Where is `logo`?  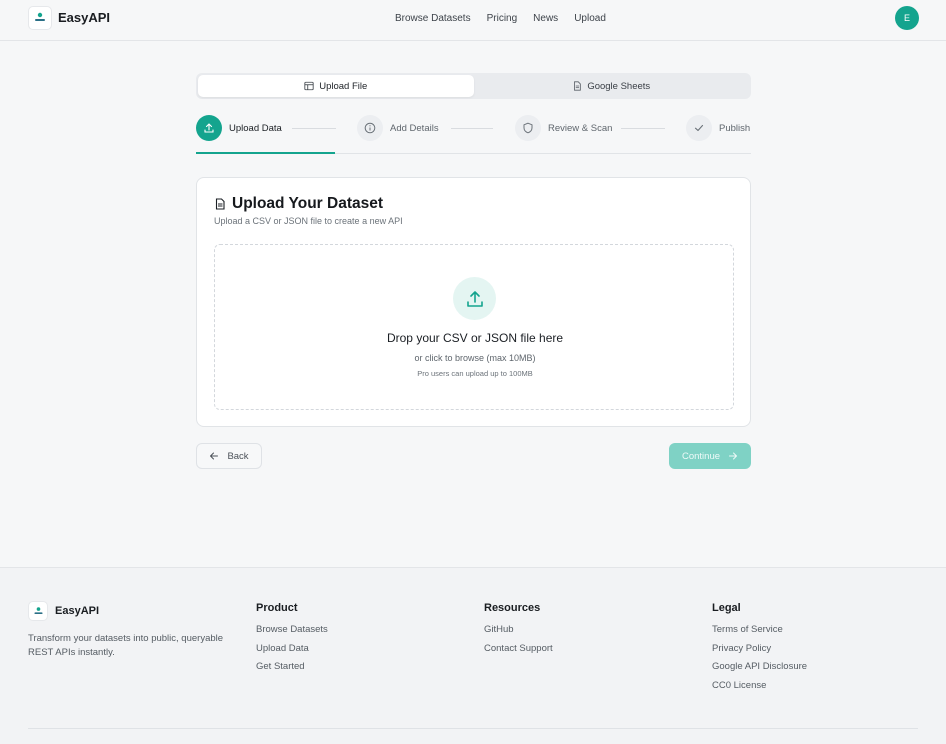
logo is located at coordinates (40, 18).